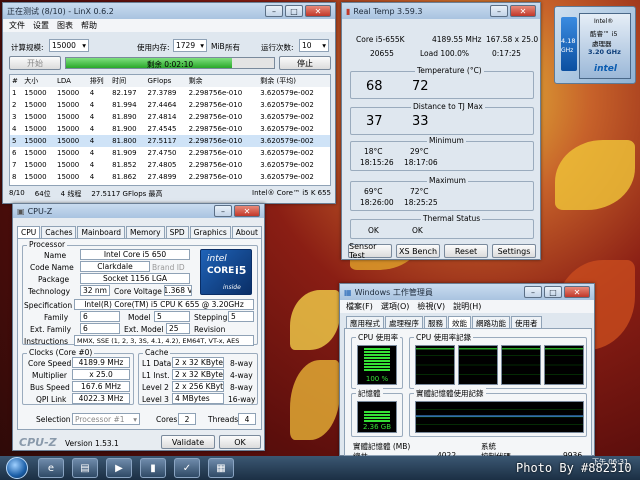 This screenshot has width=640, height=480. I want to click on realtemp-taskbar-icon: ▮, so click(153, 468).